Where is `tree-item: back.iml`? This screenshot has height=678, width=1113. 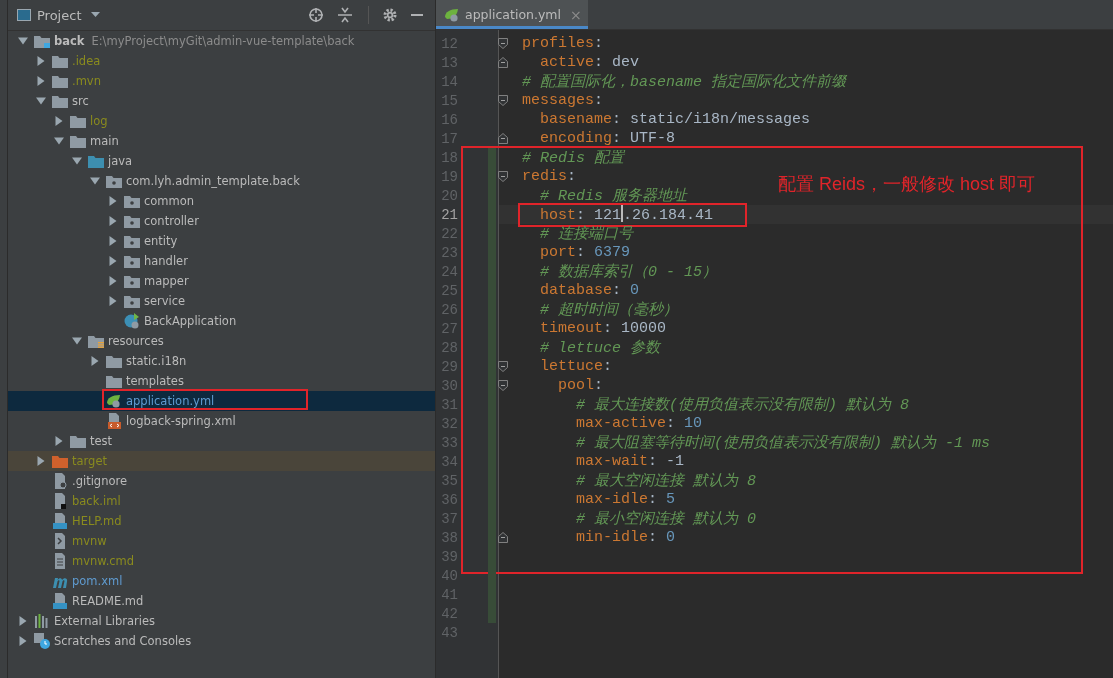
tree-item: back.iml is located at coordinates (221, 501).